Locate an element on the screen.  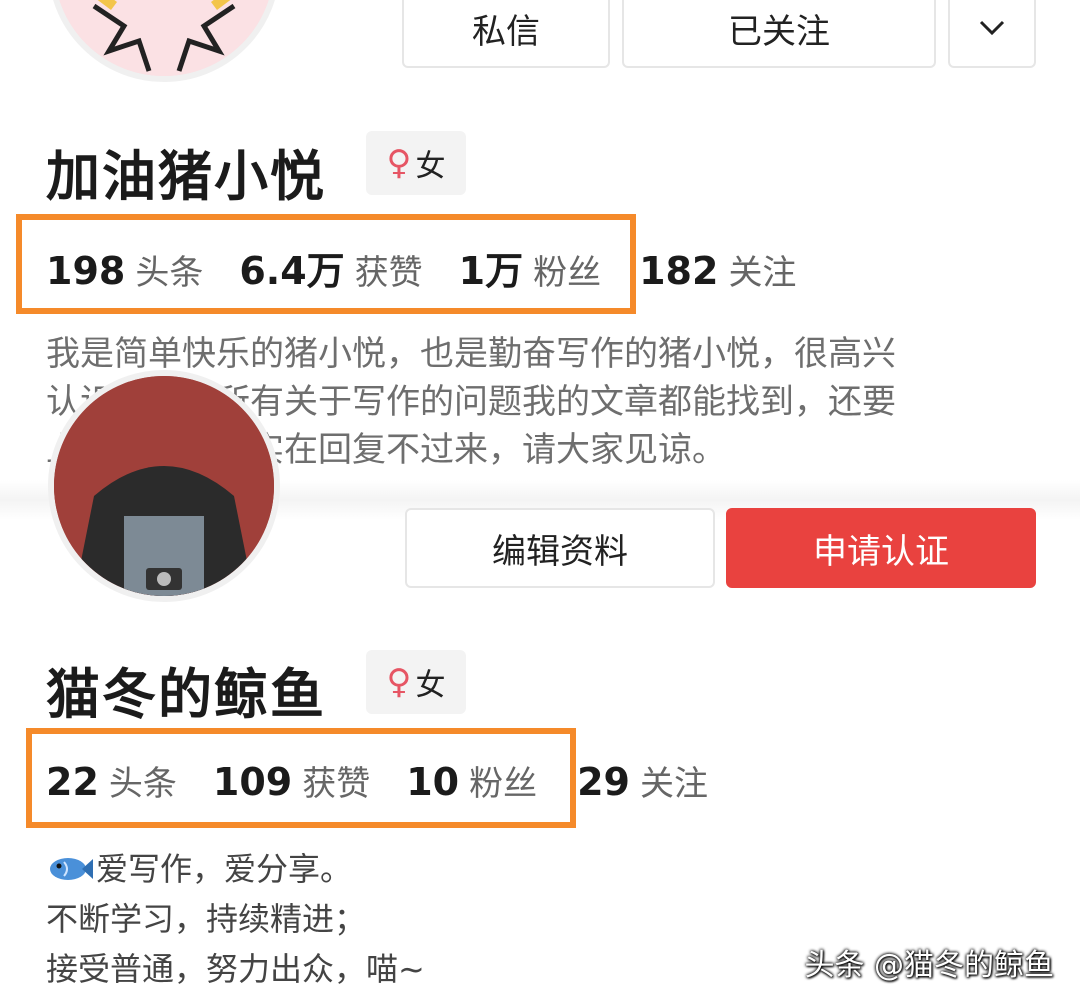
profile-name: 猫冬的鲸鱼 is located at coordinates (186, 694).